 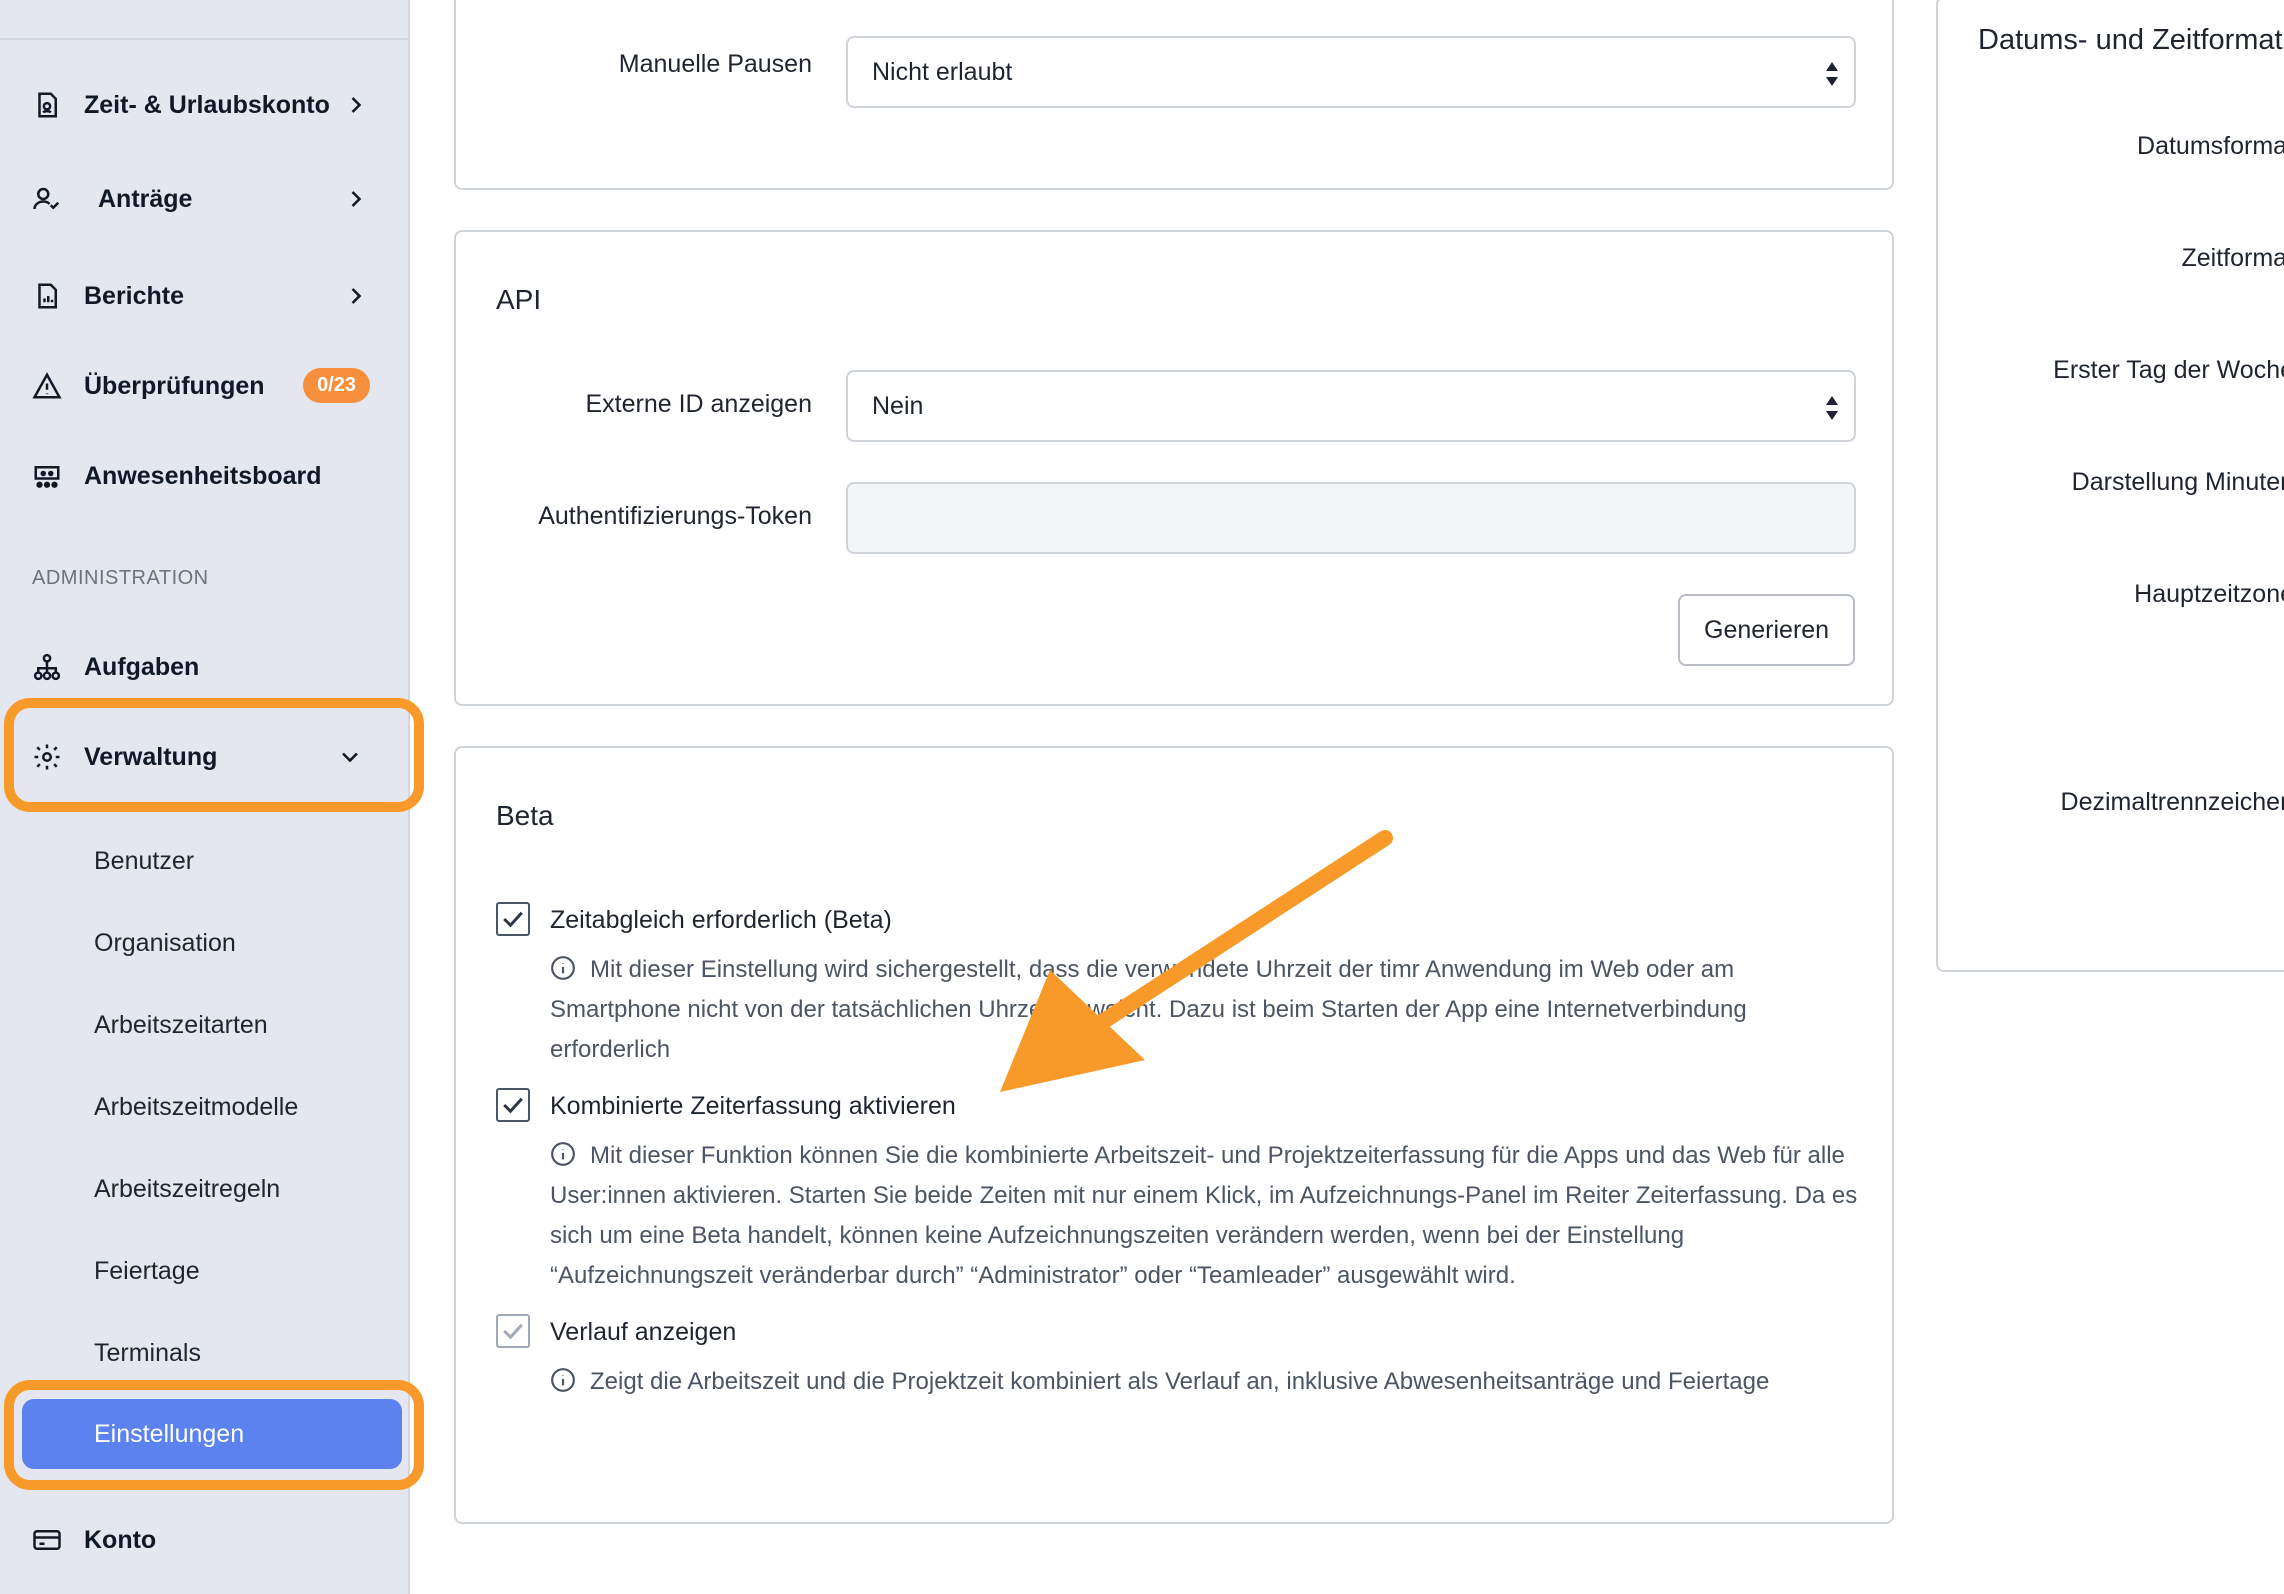 What do you see at coordinates (2177, 482) in the screenshot?
I see `minutes-display-label: Darstellung Minuten` at bounding box center [2177, 482].